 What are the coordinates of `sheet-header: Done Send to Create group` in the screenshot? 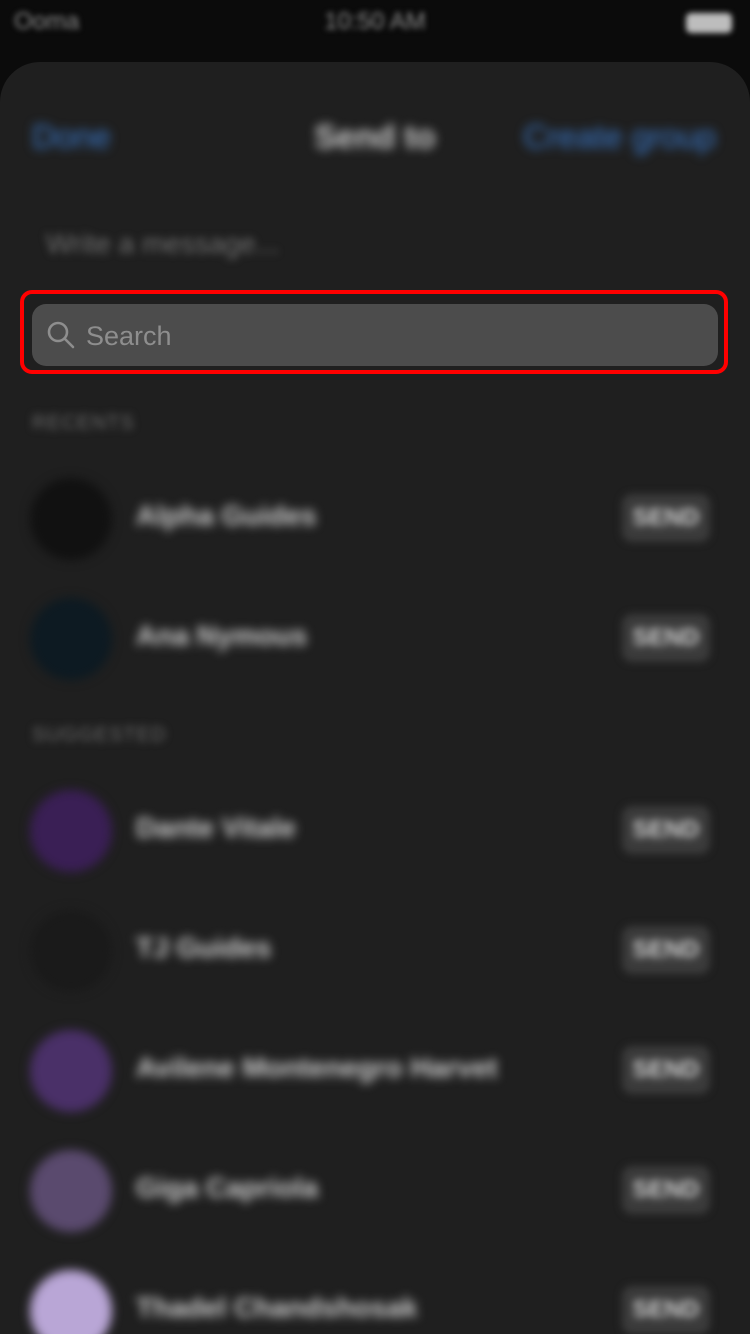 It's located at (375, 137).